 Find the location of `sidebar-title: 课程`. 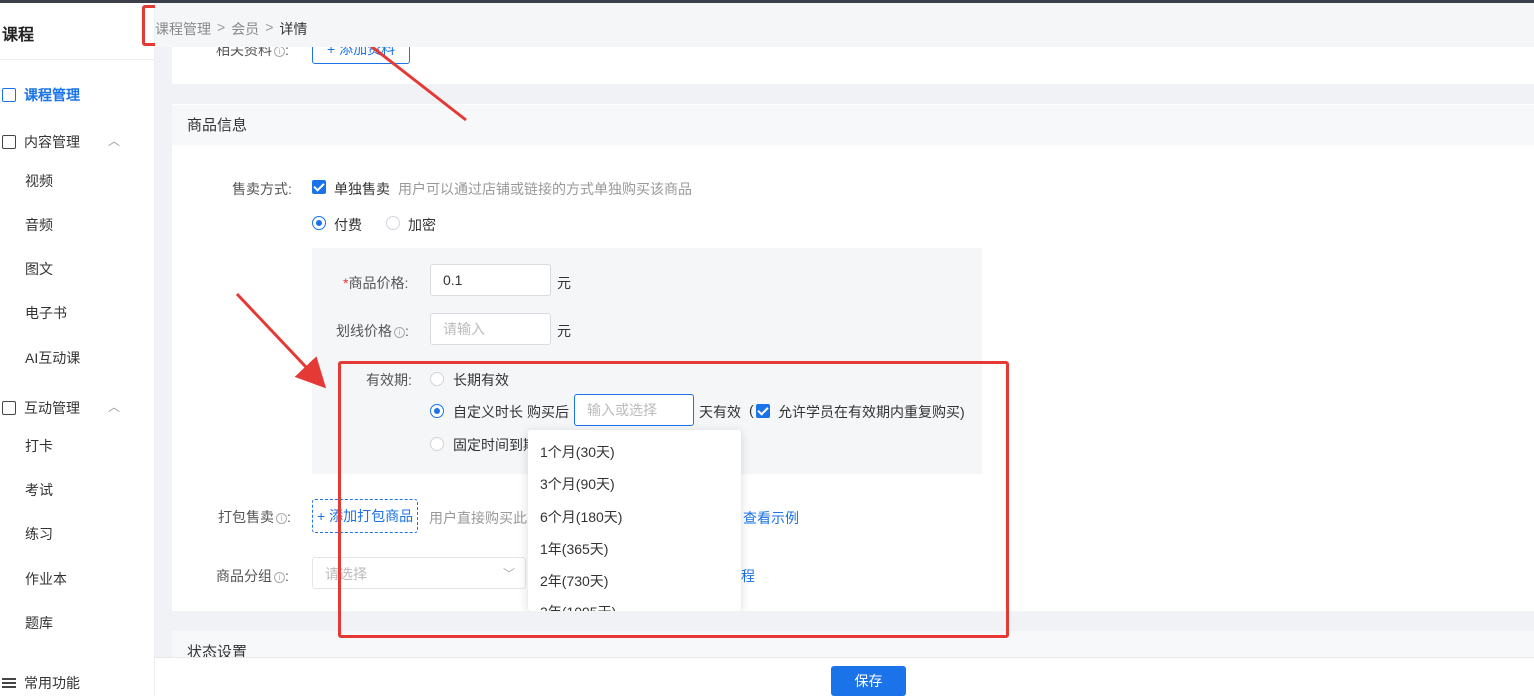

sidebar-title: 课程 is located at coordinates (18, 35).